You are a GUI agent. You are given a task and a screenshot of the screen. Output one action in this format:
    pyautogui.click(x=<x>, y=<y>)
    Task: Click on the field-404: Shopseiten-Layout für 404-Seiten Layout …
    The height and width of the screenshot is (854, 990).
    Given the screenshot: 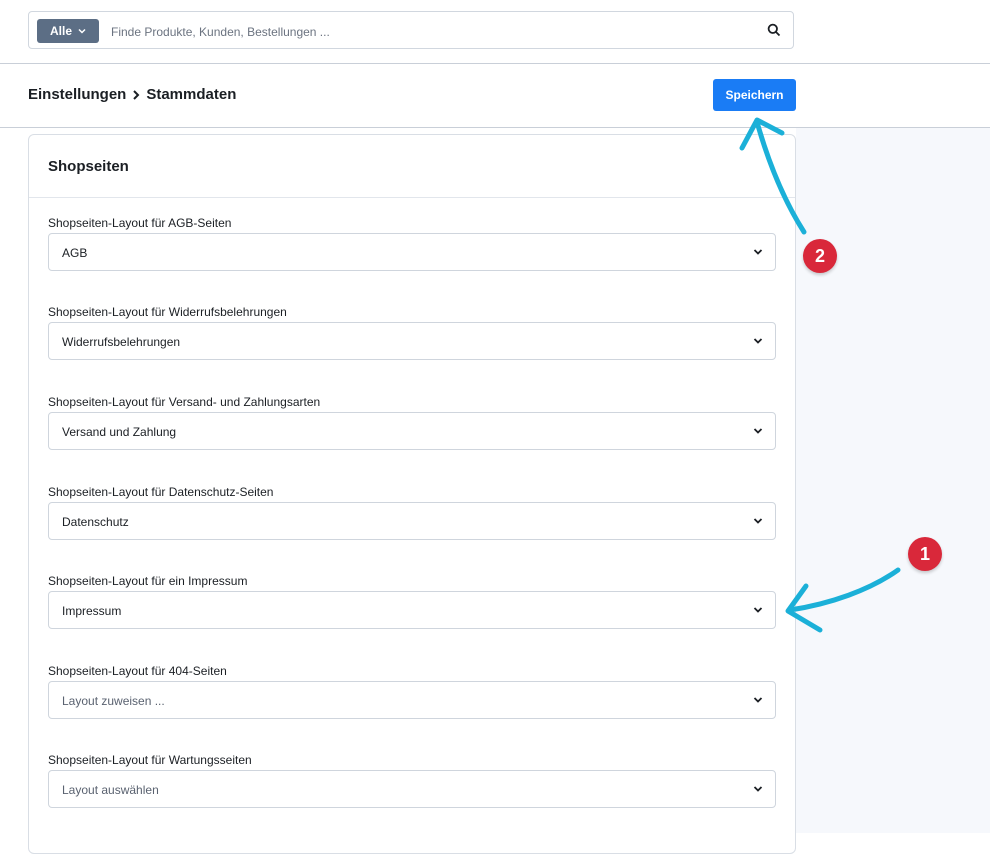 What is the action you would take?
    pyautogui.click(x=412, y=691)
    